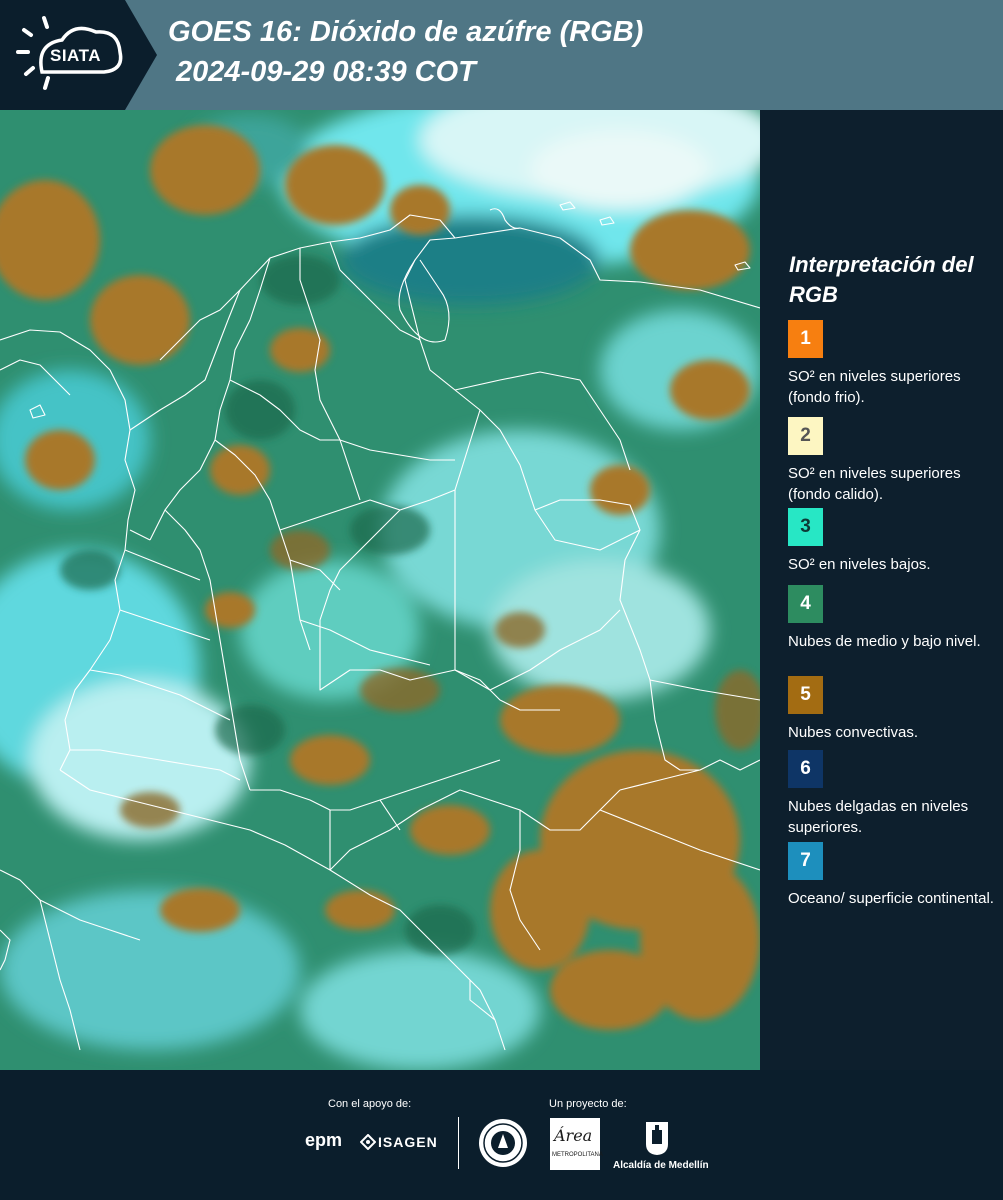  I want to click on legend-label-4: Nubes de medio y bajo nivel., so click(884, 641).